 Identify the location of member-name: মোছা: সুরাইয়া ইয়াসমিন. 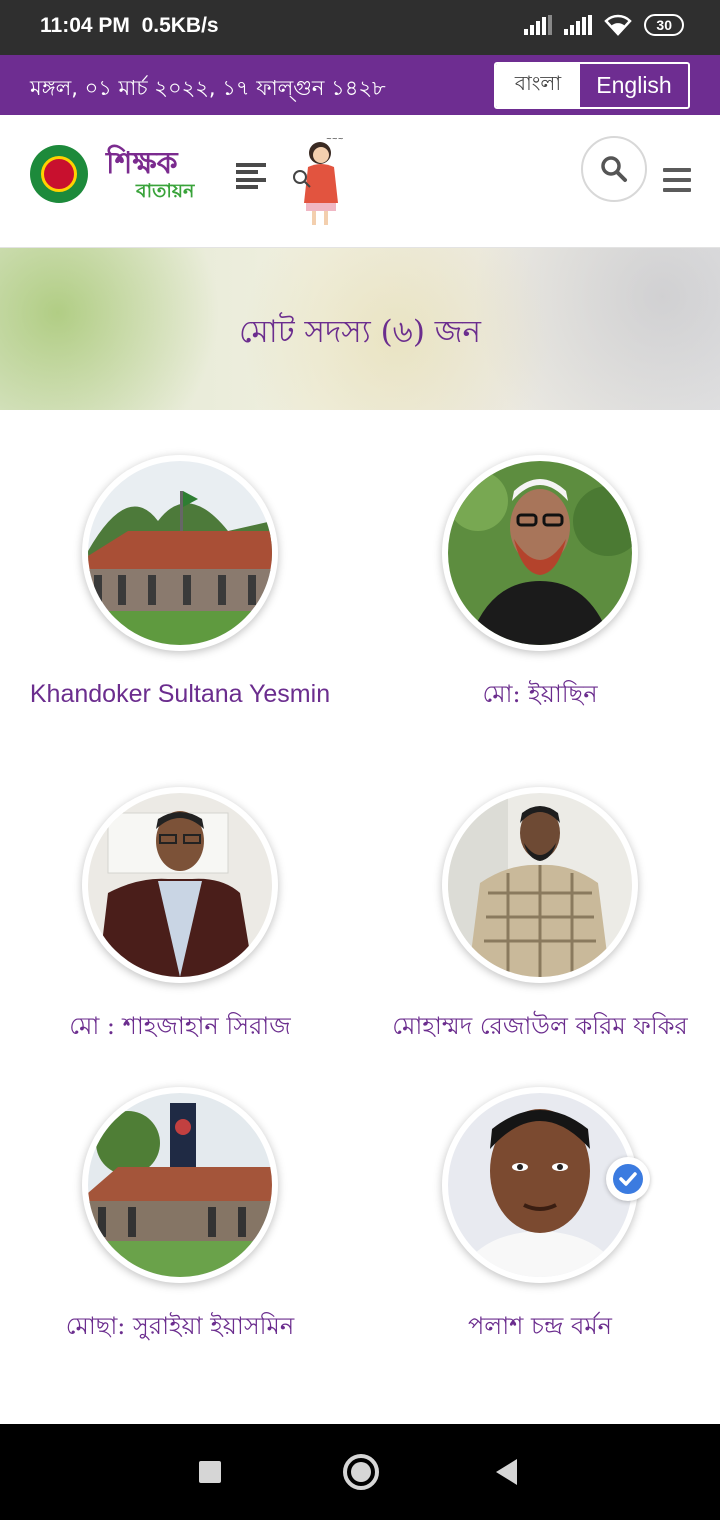
(180, 1326).